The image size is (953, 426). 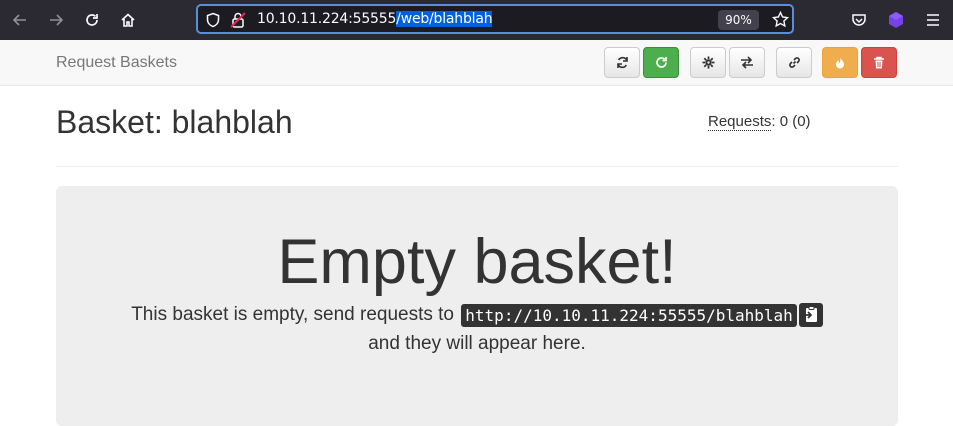 I want to click on pocket-icon, so click(x=859, y=20).